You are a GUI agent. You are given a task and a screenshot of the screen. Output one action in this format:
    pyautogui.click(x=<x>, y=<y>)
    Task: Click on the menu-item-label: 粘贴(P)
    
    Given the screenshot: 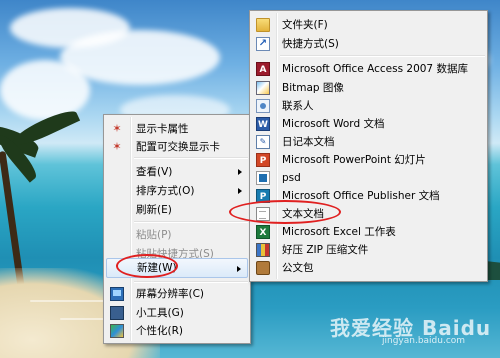 What is the action you would take?
    pyautogui.click(x=154, y=235)
    